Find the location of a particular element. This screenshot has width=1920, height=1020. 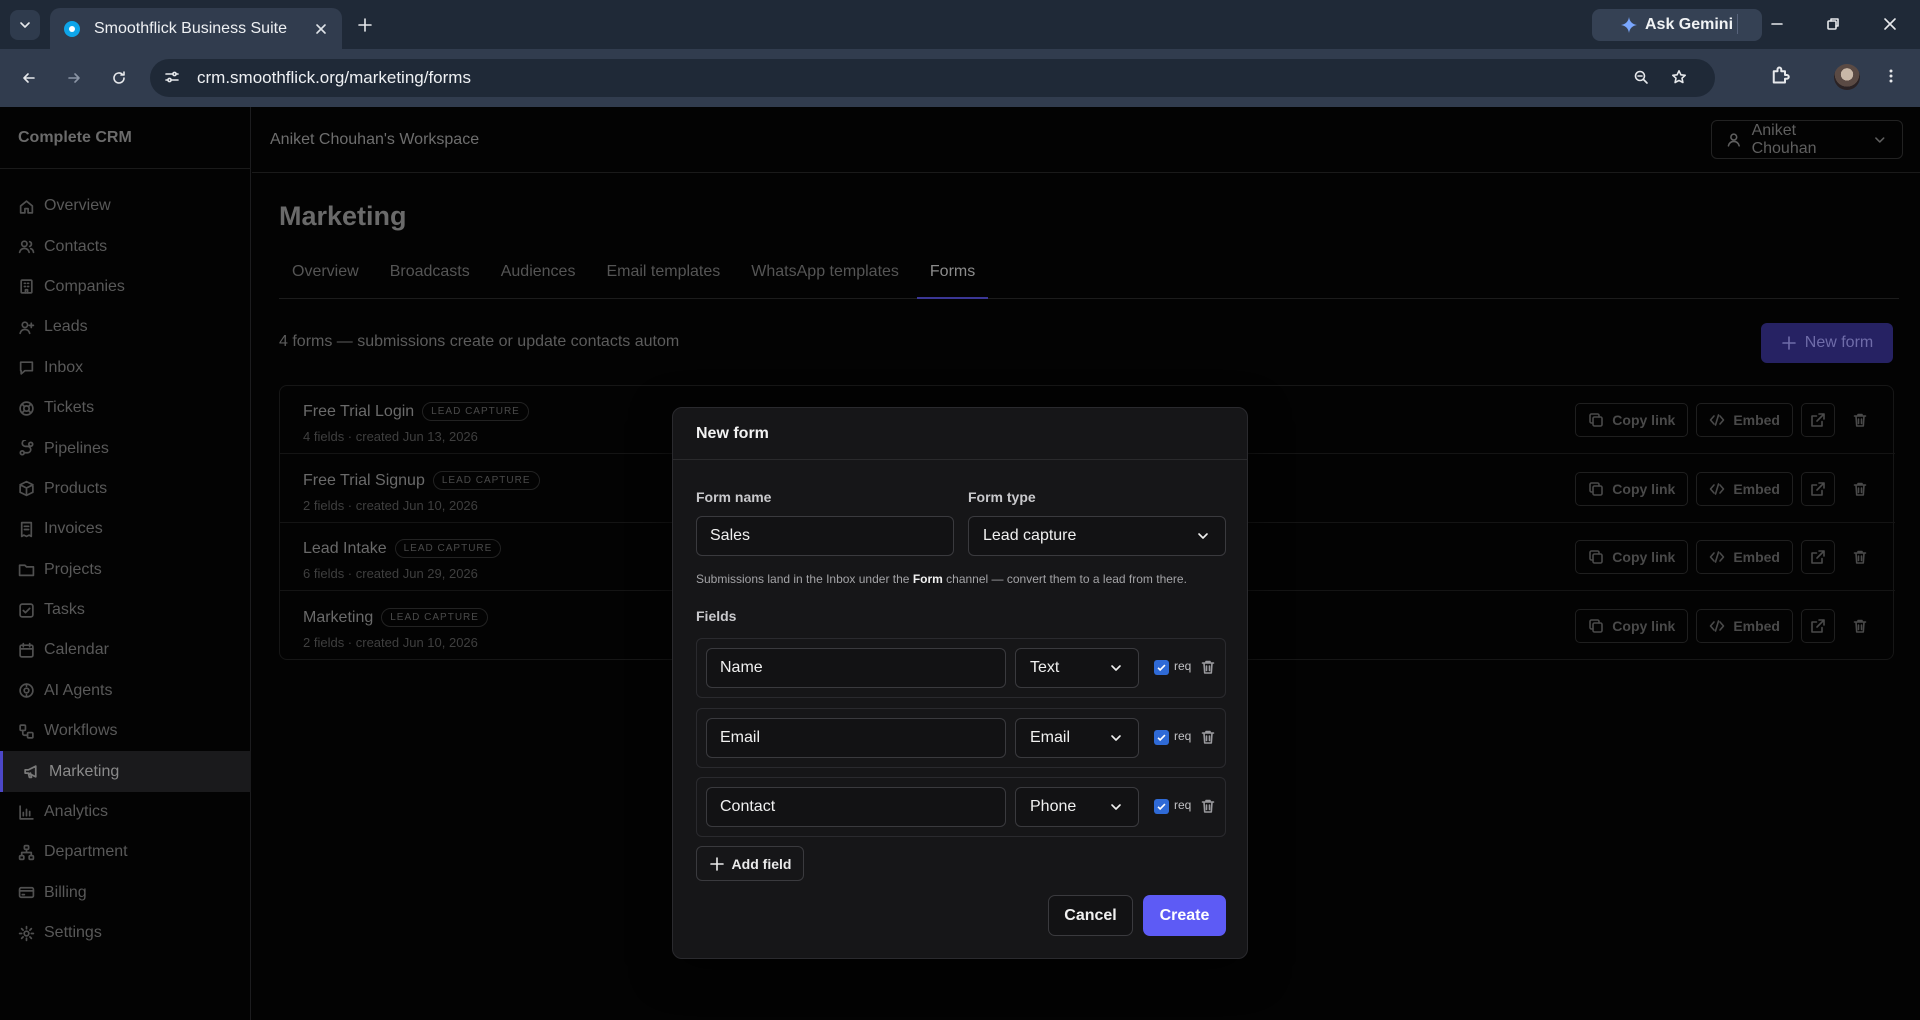

field-type-select: Text is located at coordinates (1077, 668).